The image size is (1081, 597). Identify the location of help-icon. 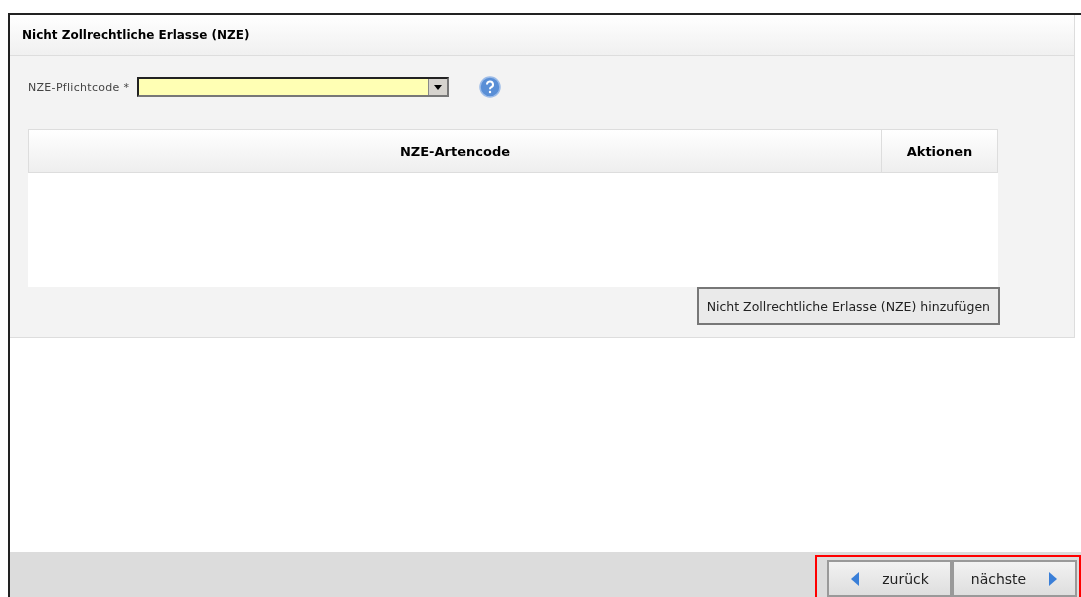
(490, 87).